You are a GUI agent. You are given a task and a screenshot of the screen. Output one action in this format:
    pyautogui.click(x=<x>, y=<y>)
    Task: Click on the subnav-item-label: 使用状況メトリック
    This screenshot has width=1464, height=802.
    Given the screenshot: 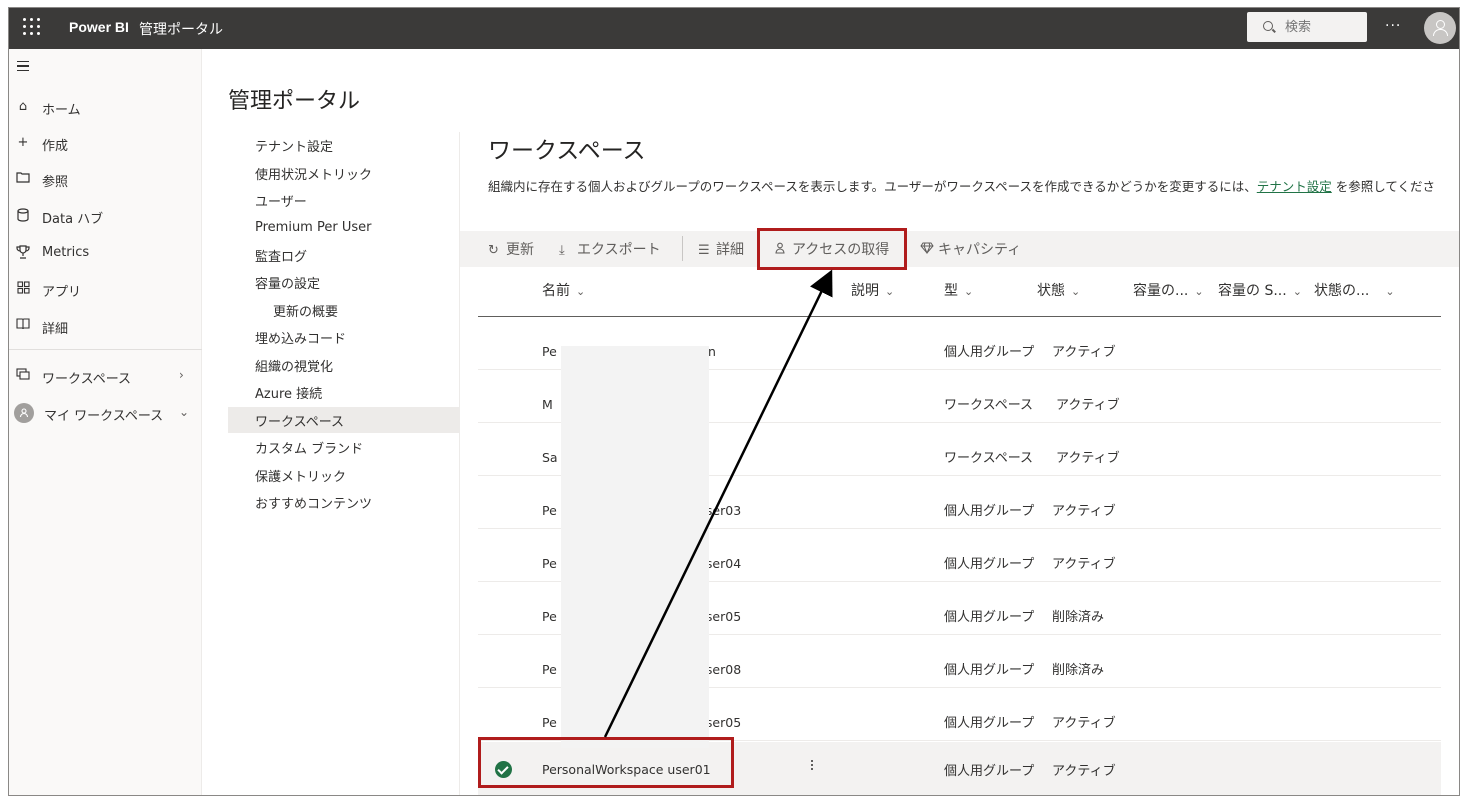 What is the action you would take?
    pyautogui.click(x=314, y=175)
    